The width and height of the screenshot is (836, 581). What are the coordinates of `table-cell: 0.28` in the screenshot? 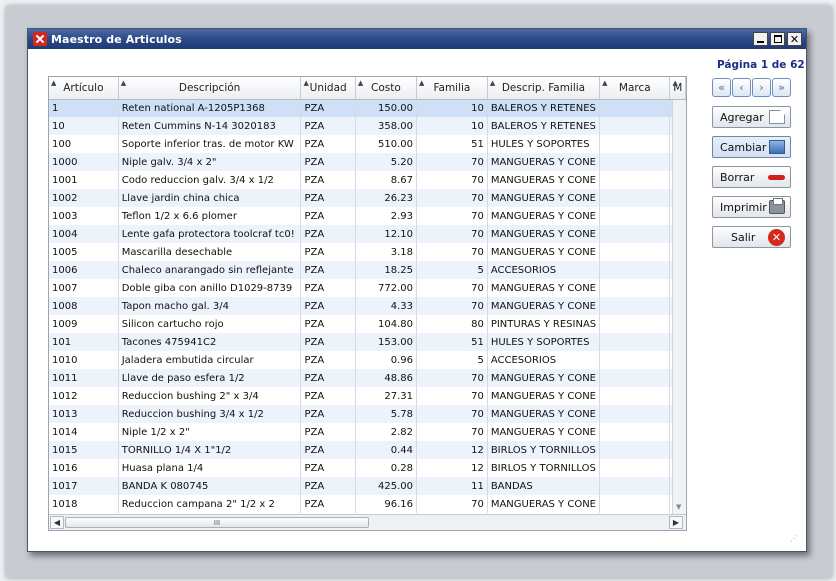 It's located at (386, 468).